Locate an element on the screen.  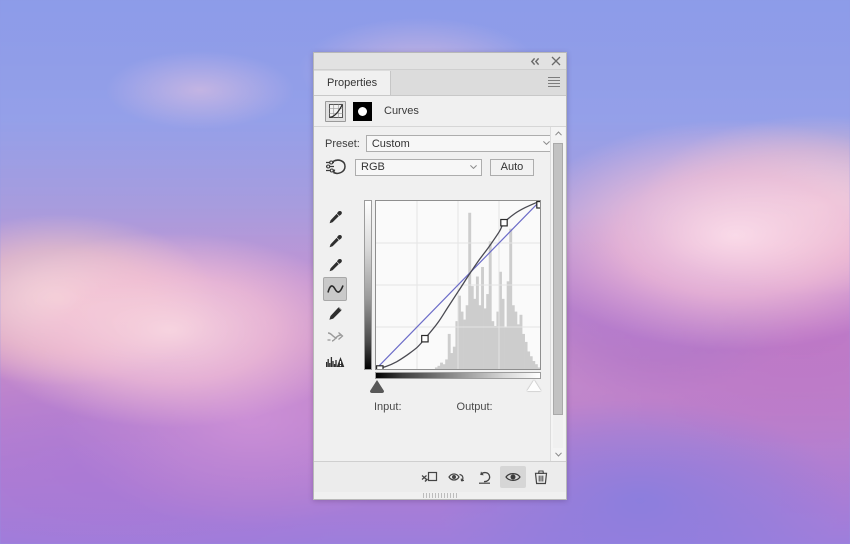
panel-footer is located at coordinates (440, 476).